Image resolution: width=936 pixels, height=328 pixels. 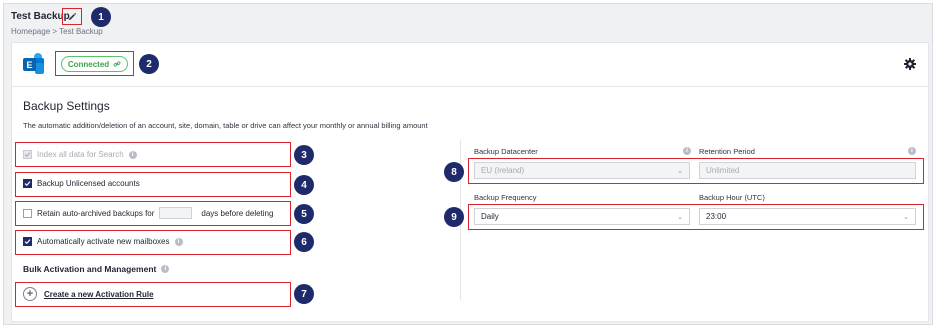 I want to click on retain-label-before: Retain auto-archived backups for, so click(x=96, y=213).